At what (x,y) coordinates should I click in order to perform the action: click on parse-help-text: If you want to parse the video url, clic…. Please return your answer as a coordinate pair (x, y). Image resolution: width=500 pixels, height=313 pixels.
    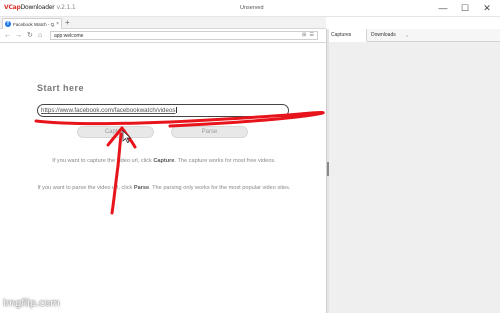
    Looking at the image, I should click on (164, 188).